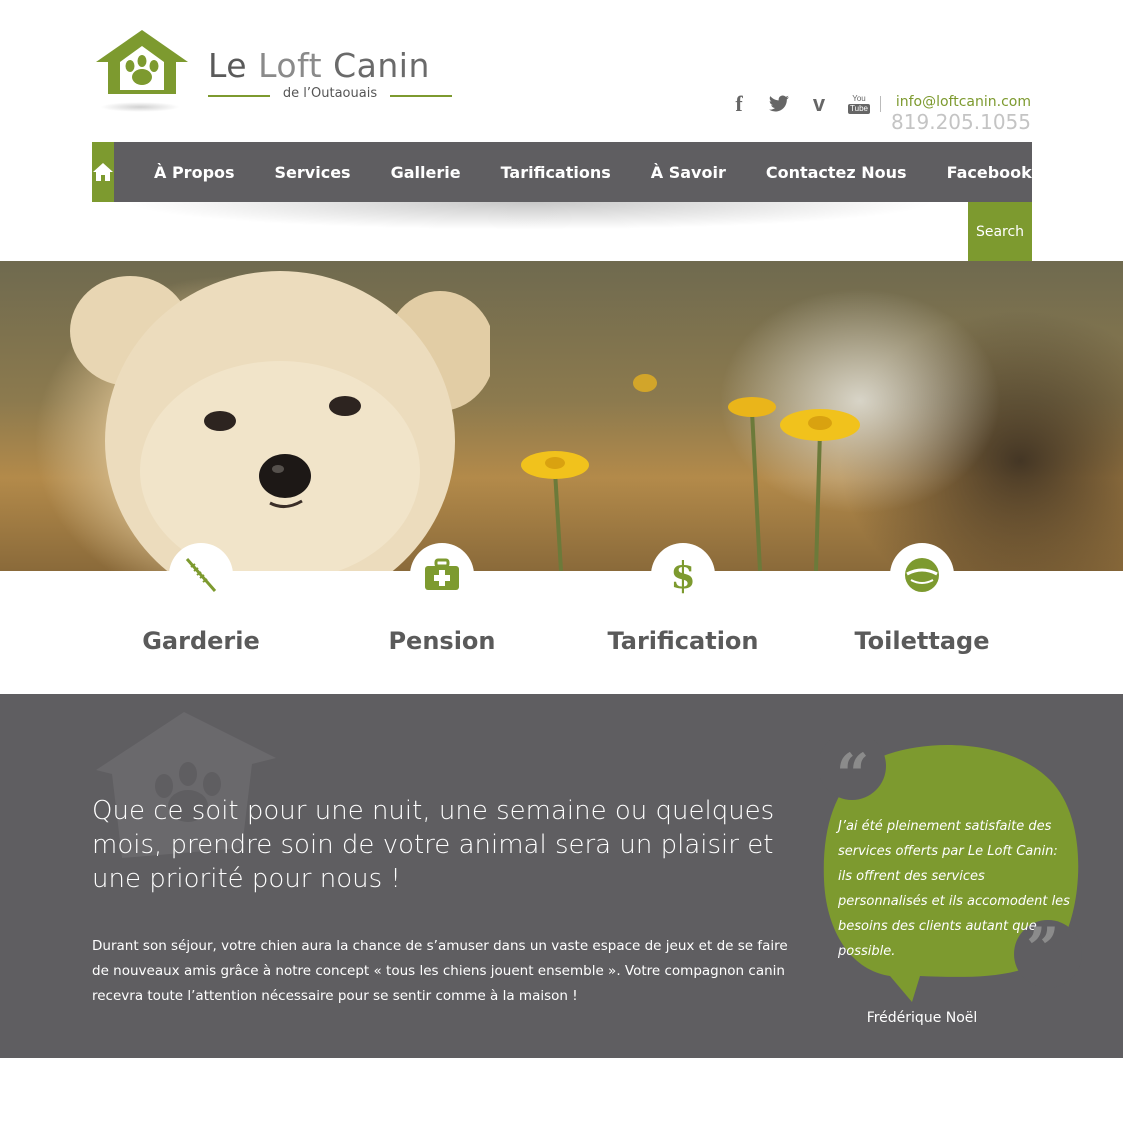  Describe the element at coordinates (530, 217) in the screenshot. I see `nav-shadow` at that location.